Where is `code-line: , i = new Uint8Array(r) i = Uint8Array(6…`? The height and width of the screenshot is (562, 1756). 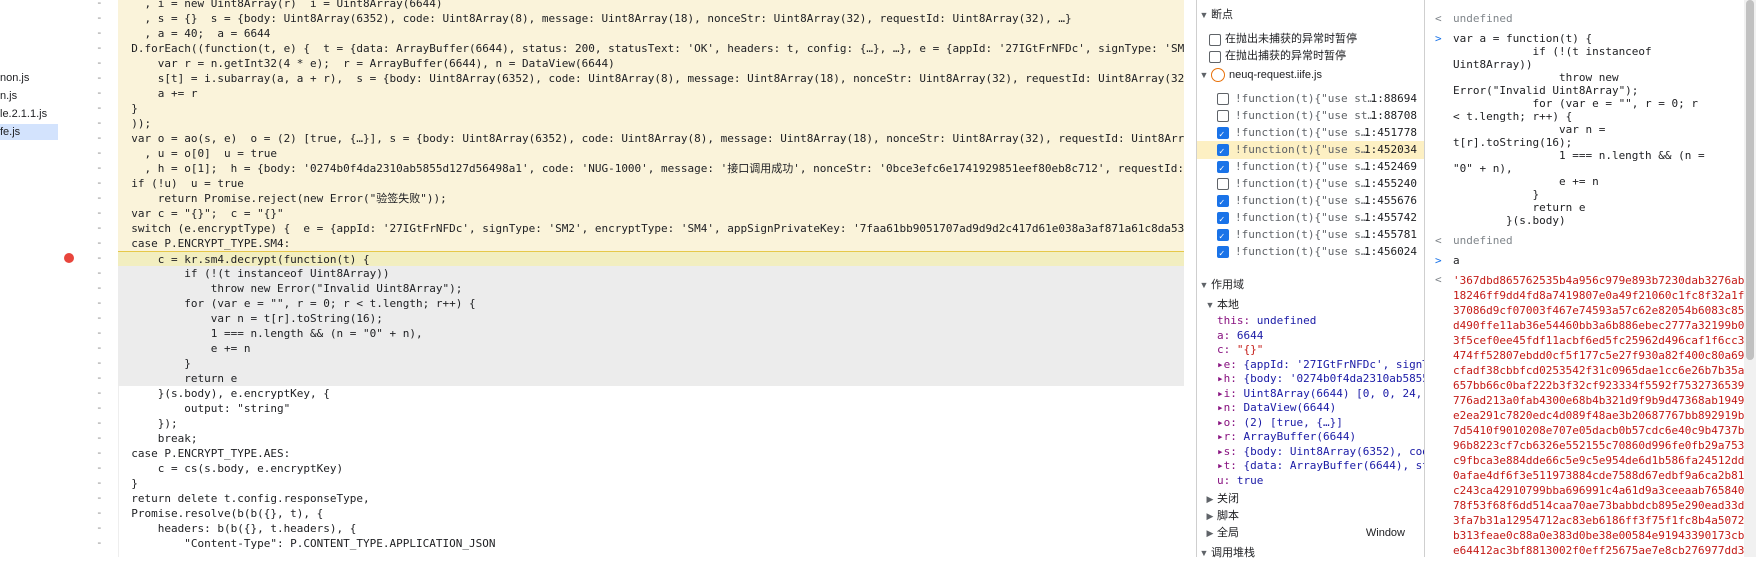
code-line: , i = new Uint8Array(r) i = Uint8Array(6… is located at coordinates (651, 5).